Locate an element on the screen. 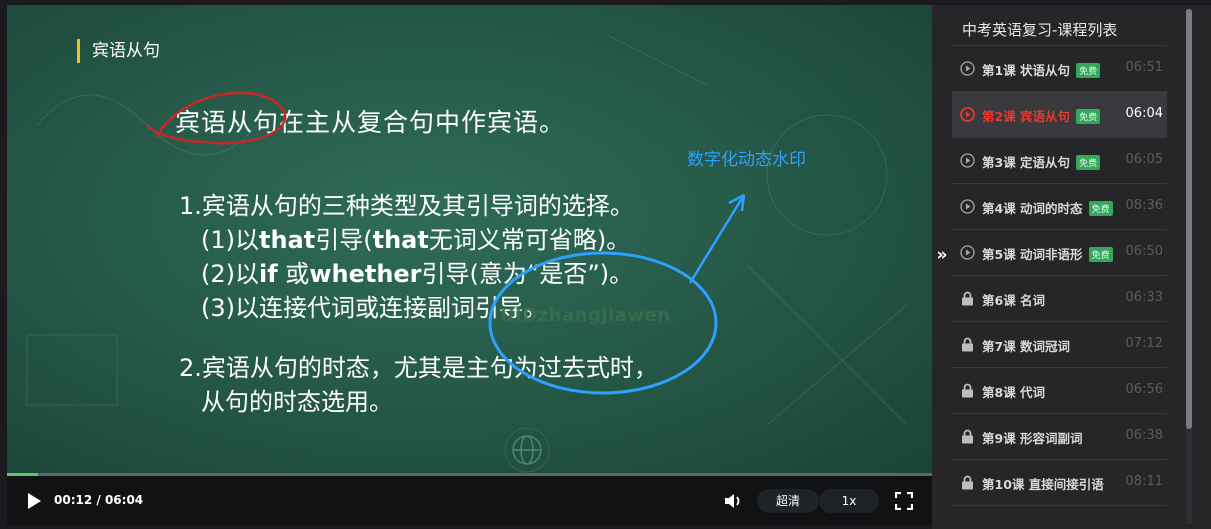  control-bar: 00:12 / 06:04 超清 1x is located at coordinates (469, 501).